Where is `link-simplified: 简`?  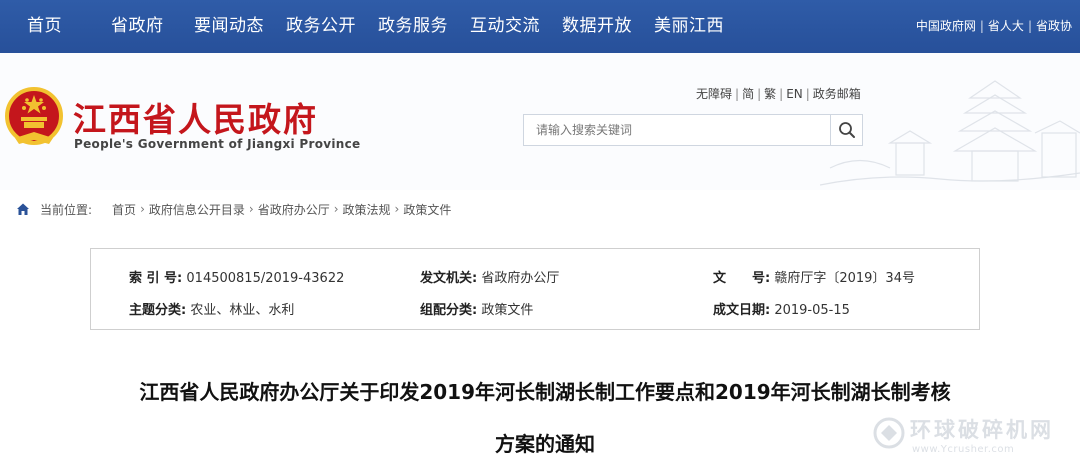
link-simplified: 简 is located at coordinates (748, 94).